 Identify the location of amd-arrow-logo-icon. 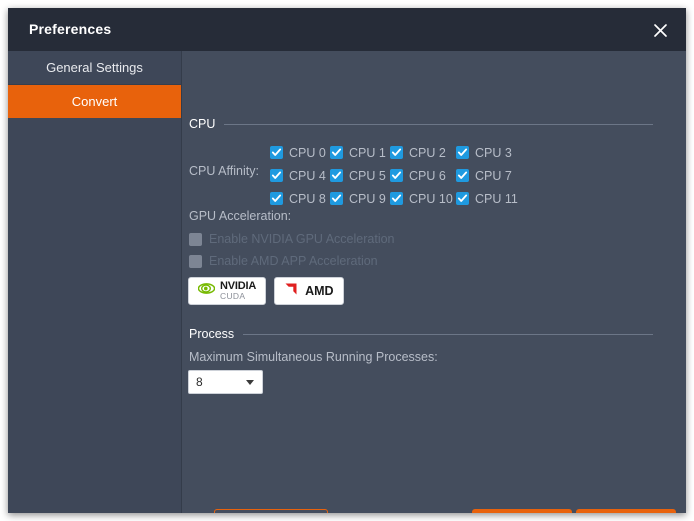
(291, 291).